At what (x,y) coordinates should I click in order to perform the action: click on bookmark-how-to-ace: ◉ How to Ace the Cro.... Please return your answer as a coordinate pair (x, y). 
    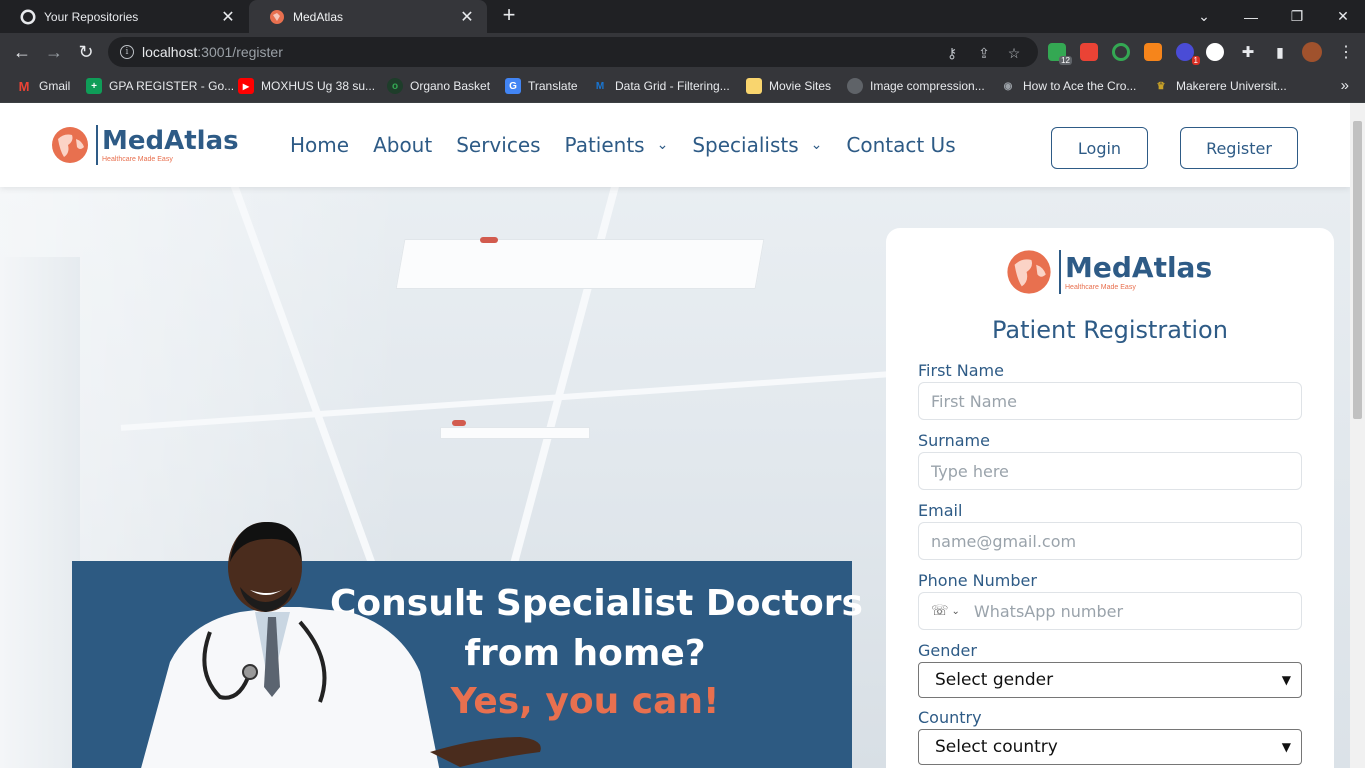
    Looking at the image, I should click on (1068, 86).